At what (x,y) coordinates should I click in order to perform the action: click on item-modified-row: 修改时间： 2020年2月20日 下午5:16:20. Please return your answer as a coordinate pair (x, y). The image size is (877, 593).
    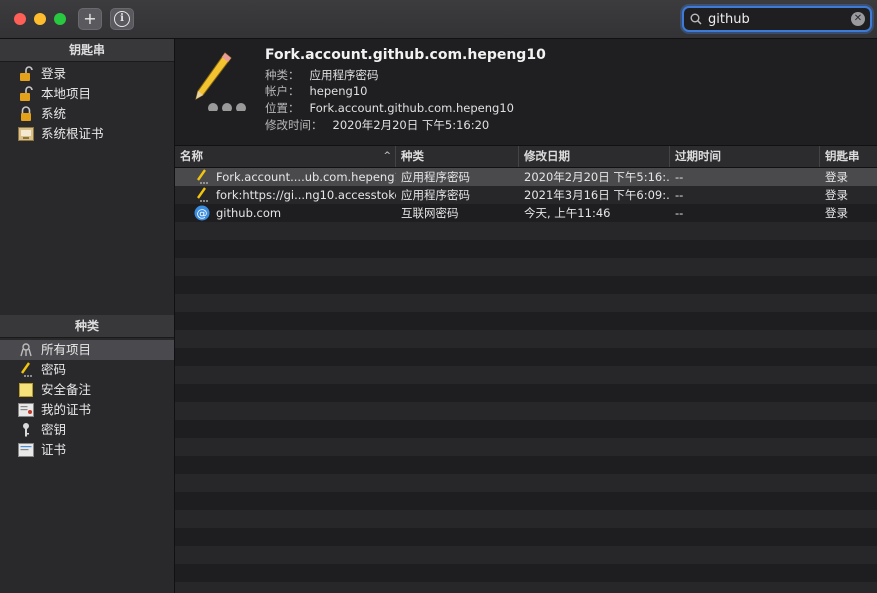
    Looking at the image, I should click on (377, 125).